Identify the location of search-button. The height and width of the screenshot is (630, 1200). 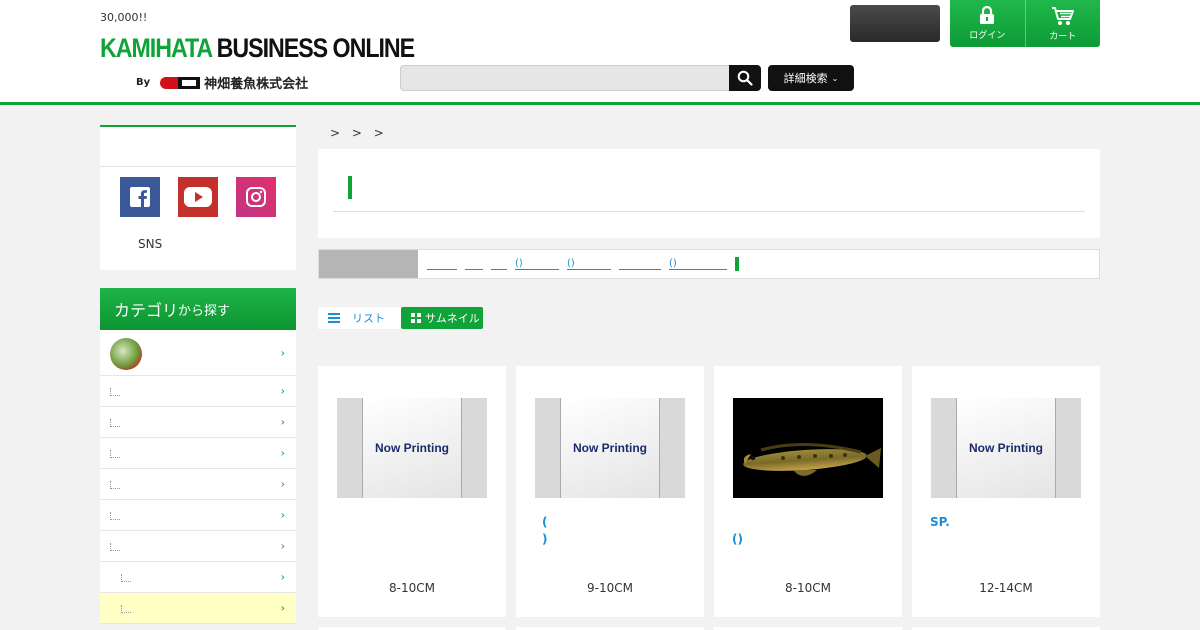
(745, 78).